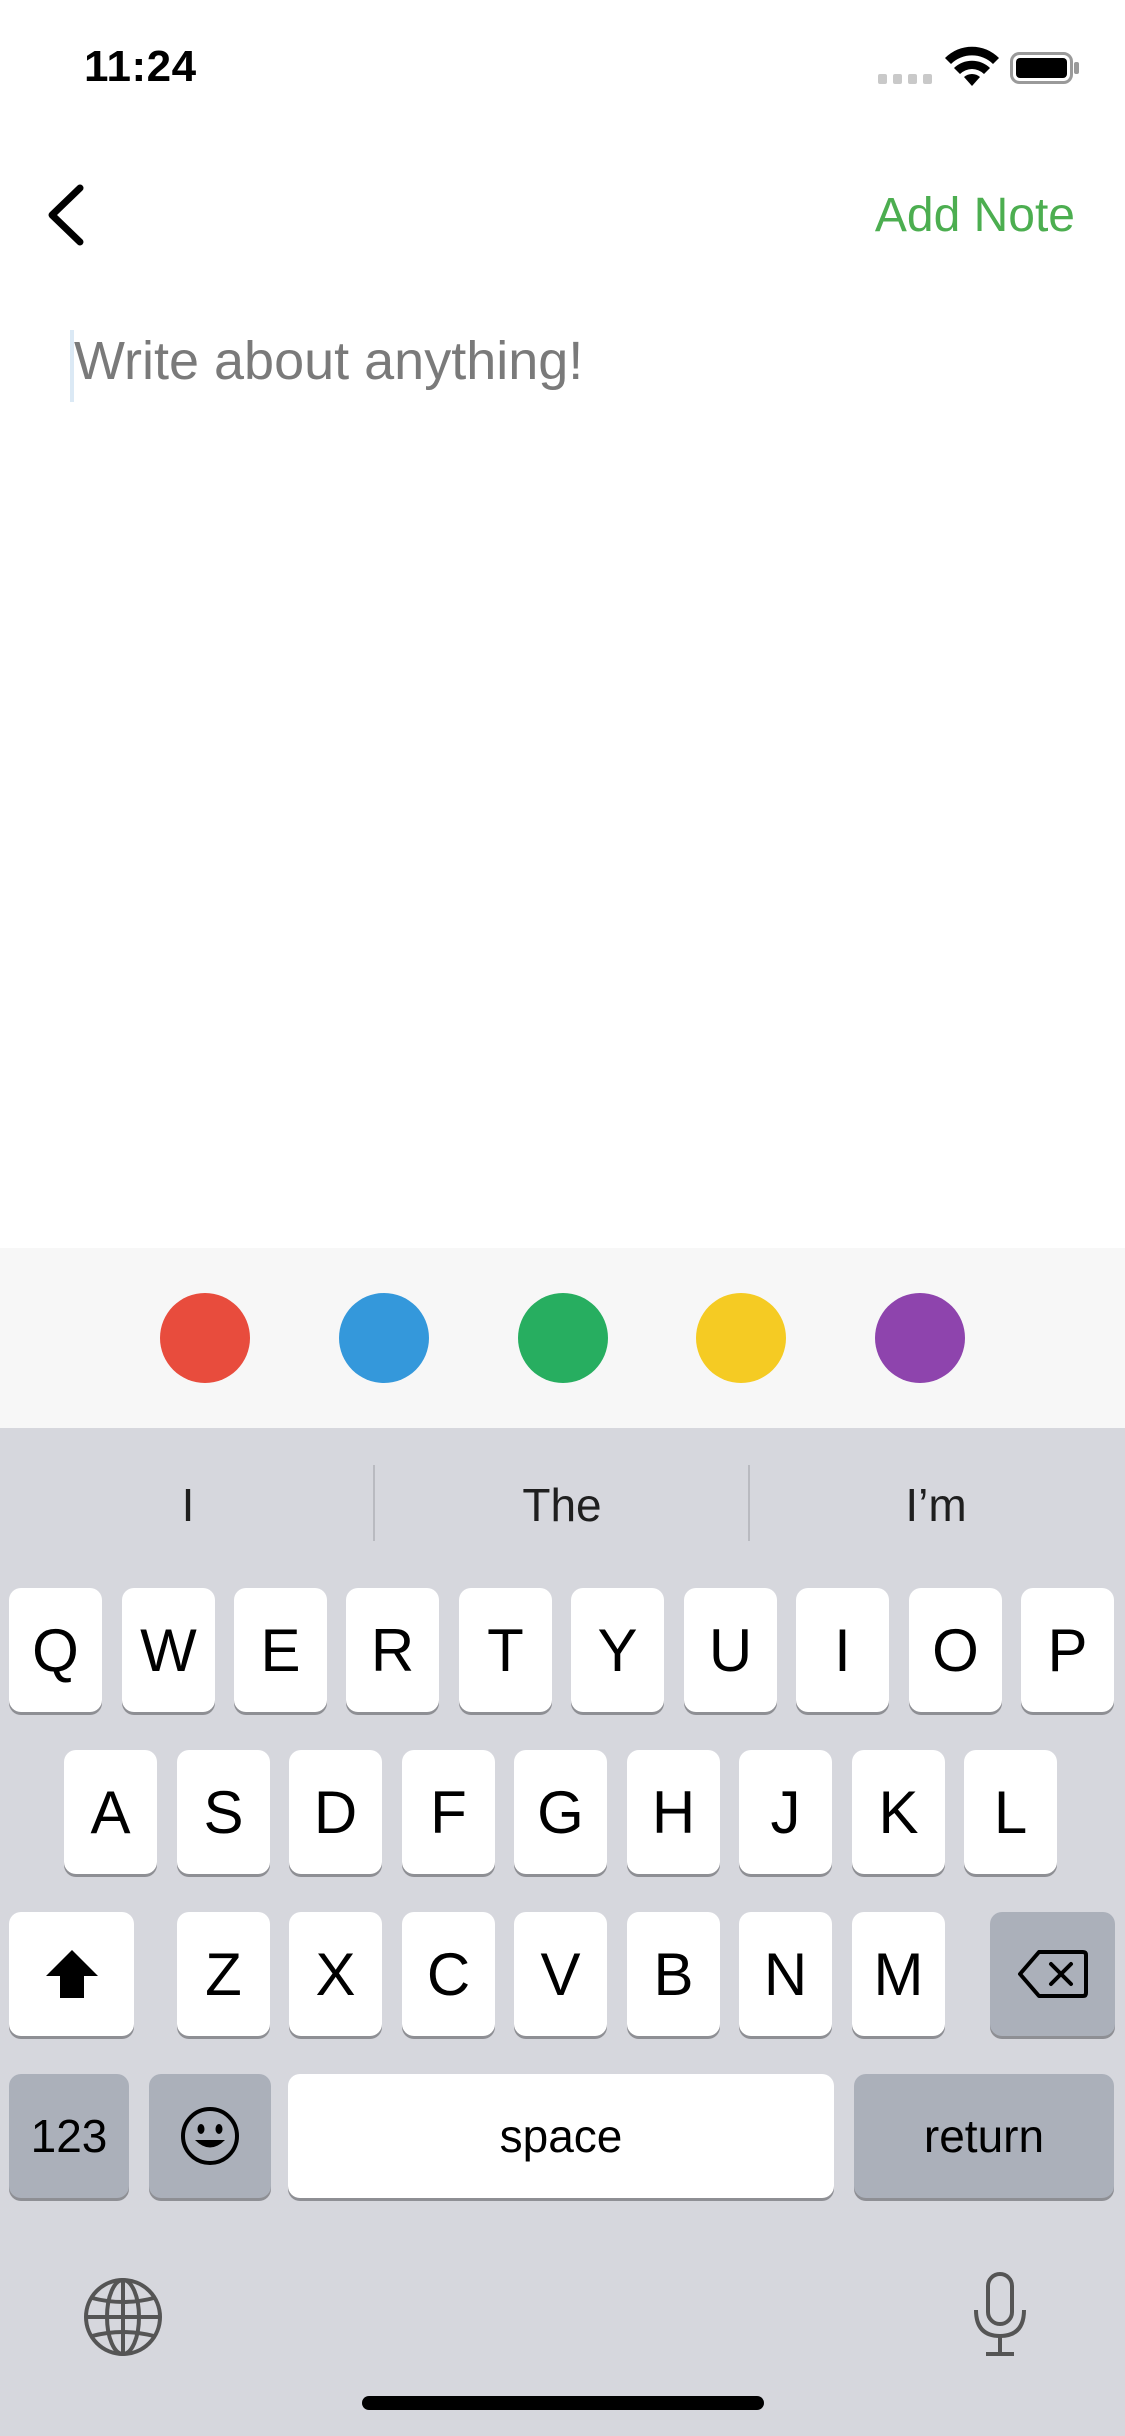 Image resolution: width=1125 pixels, height=2436 pixels. I want to click on return-key: return, so click(984, 2136).